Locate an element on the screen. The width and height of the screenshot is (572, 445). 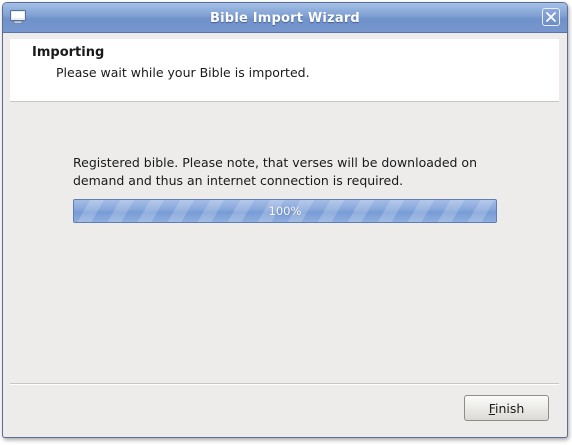
import-progress-bar: 100% is located at coordinates (285, 211).